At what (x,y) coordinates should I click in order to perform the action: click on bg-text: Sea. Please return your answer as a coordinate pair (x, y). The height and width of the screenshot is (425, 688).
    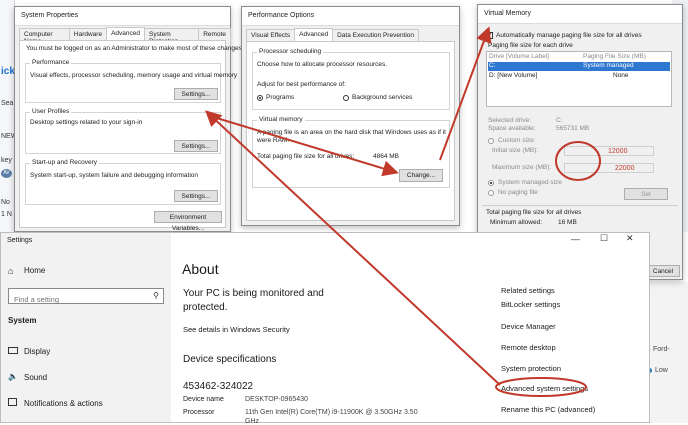
    Looking at the image, I should click on (7, 103).